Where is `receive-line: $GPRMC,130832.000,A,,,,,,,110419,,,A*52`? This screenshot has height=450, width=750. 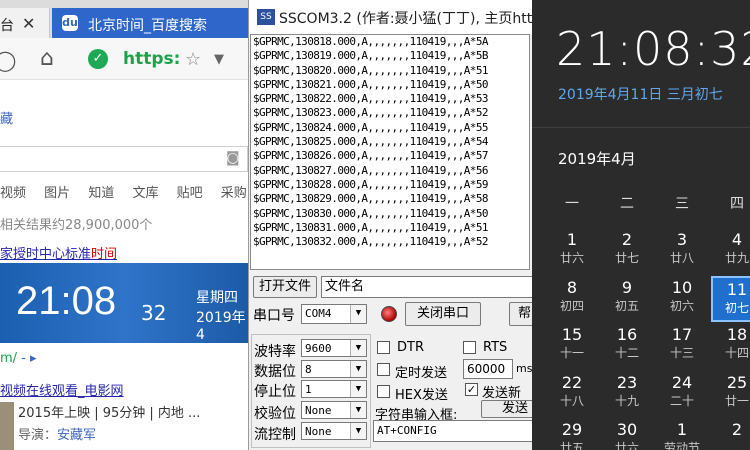 receive-line: $GPRMC,130832.000,A,,,,,,,110419,,,A*52 is located at coordinates (370, 242).